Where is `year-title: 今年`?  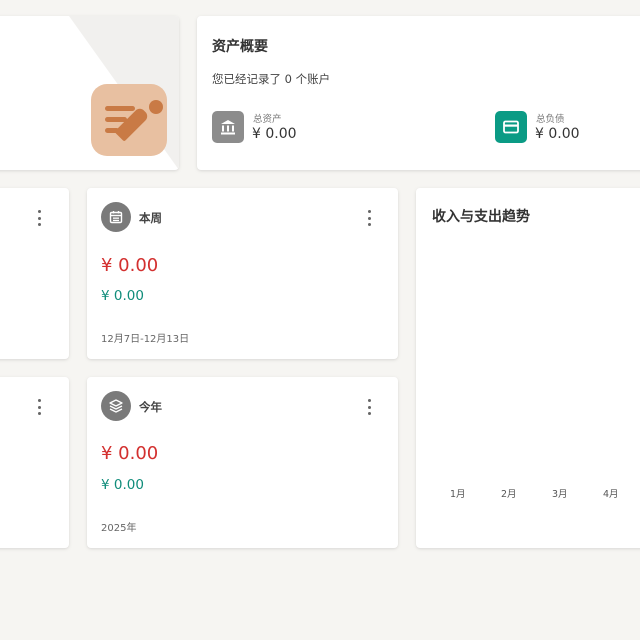
year-title: 今年 is located at coordinates (150, 407).